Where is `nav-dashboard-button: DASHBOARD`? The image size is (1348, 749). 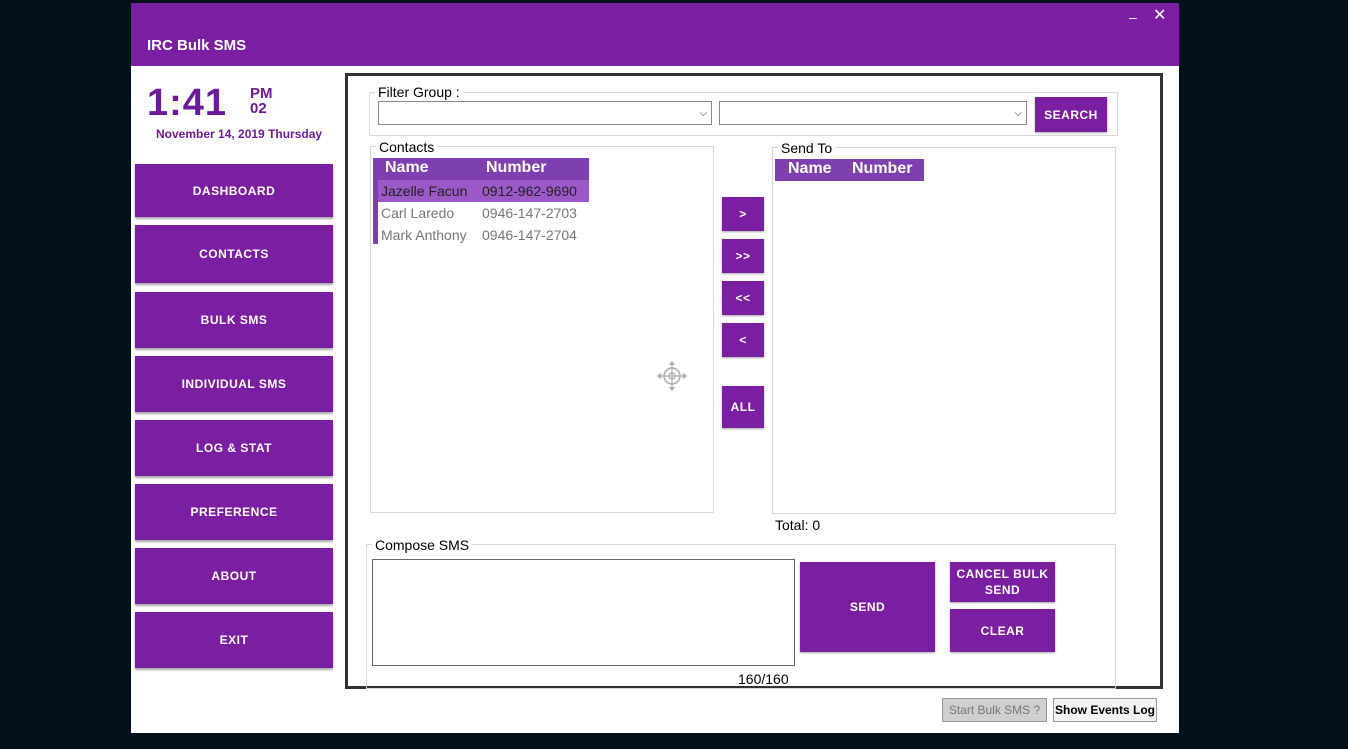
nav-dashboard-button: DASHBOARD is located at coordinates (234, 190).